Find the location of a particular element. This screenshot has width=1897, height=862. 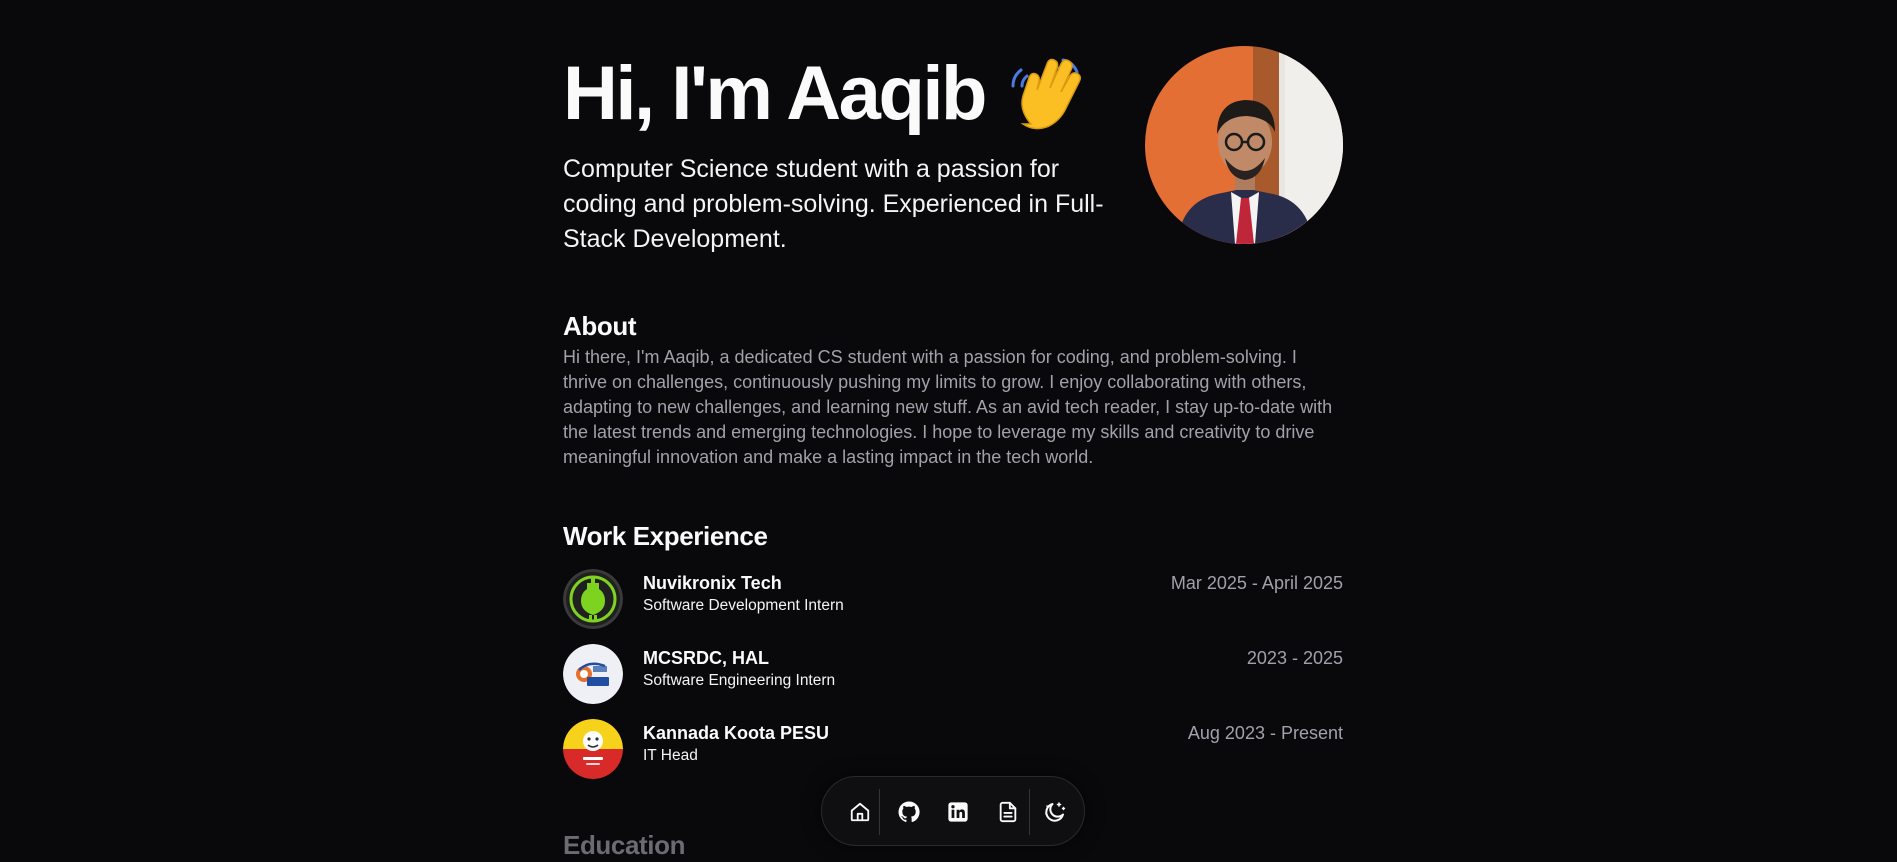

job-dates: 2023 - 2025 is located at coordinates (1294, 658).